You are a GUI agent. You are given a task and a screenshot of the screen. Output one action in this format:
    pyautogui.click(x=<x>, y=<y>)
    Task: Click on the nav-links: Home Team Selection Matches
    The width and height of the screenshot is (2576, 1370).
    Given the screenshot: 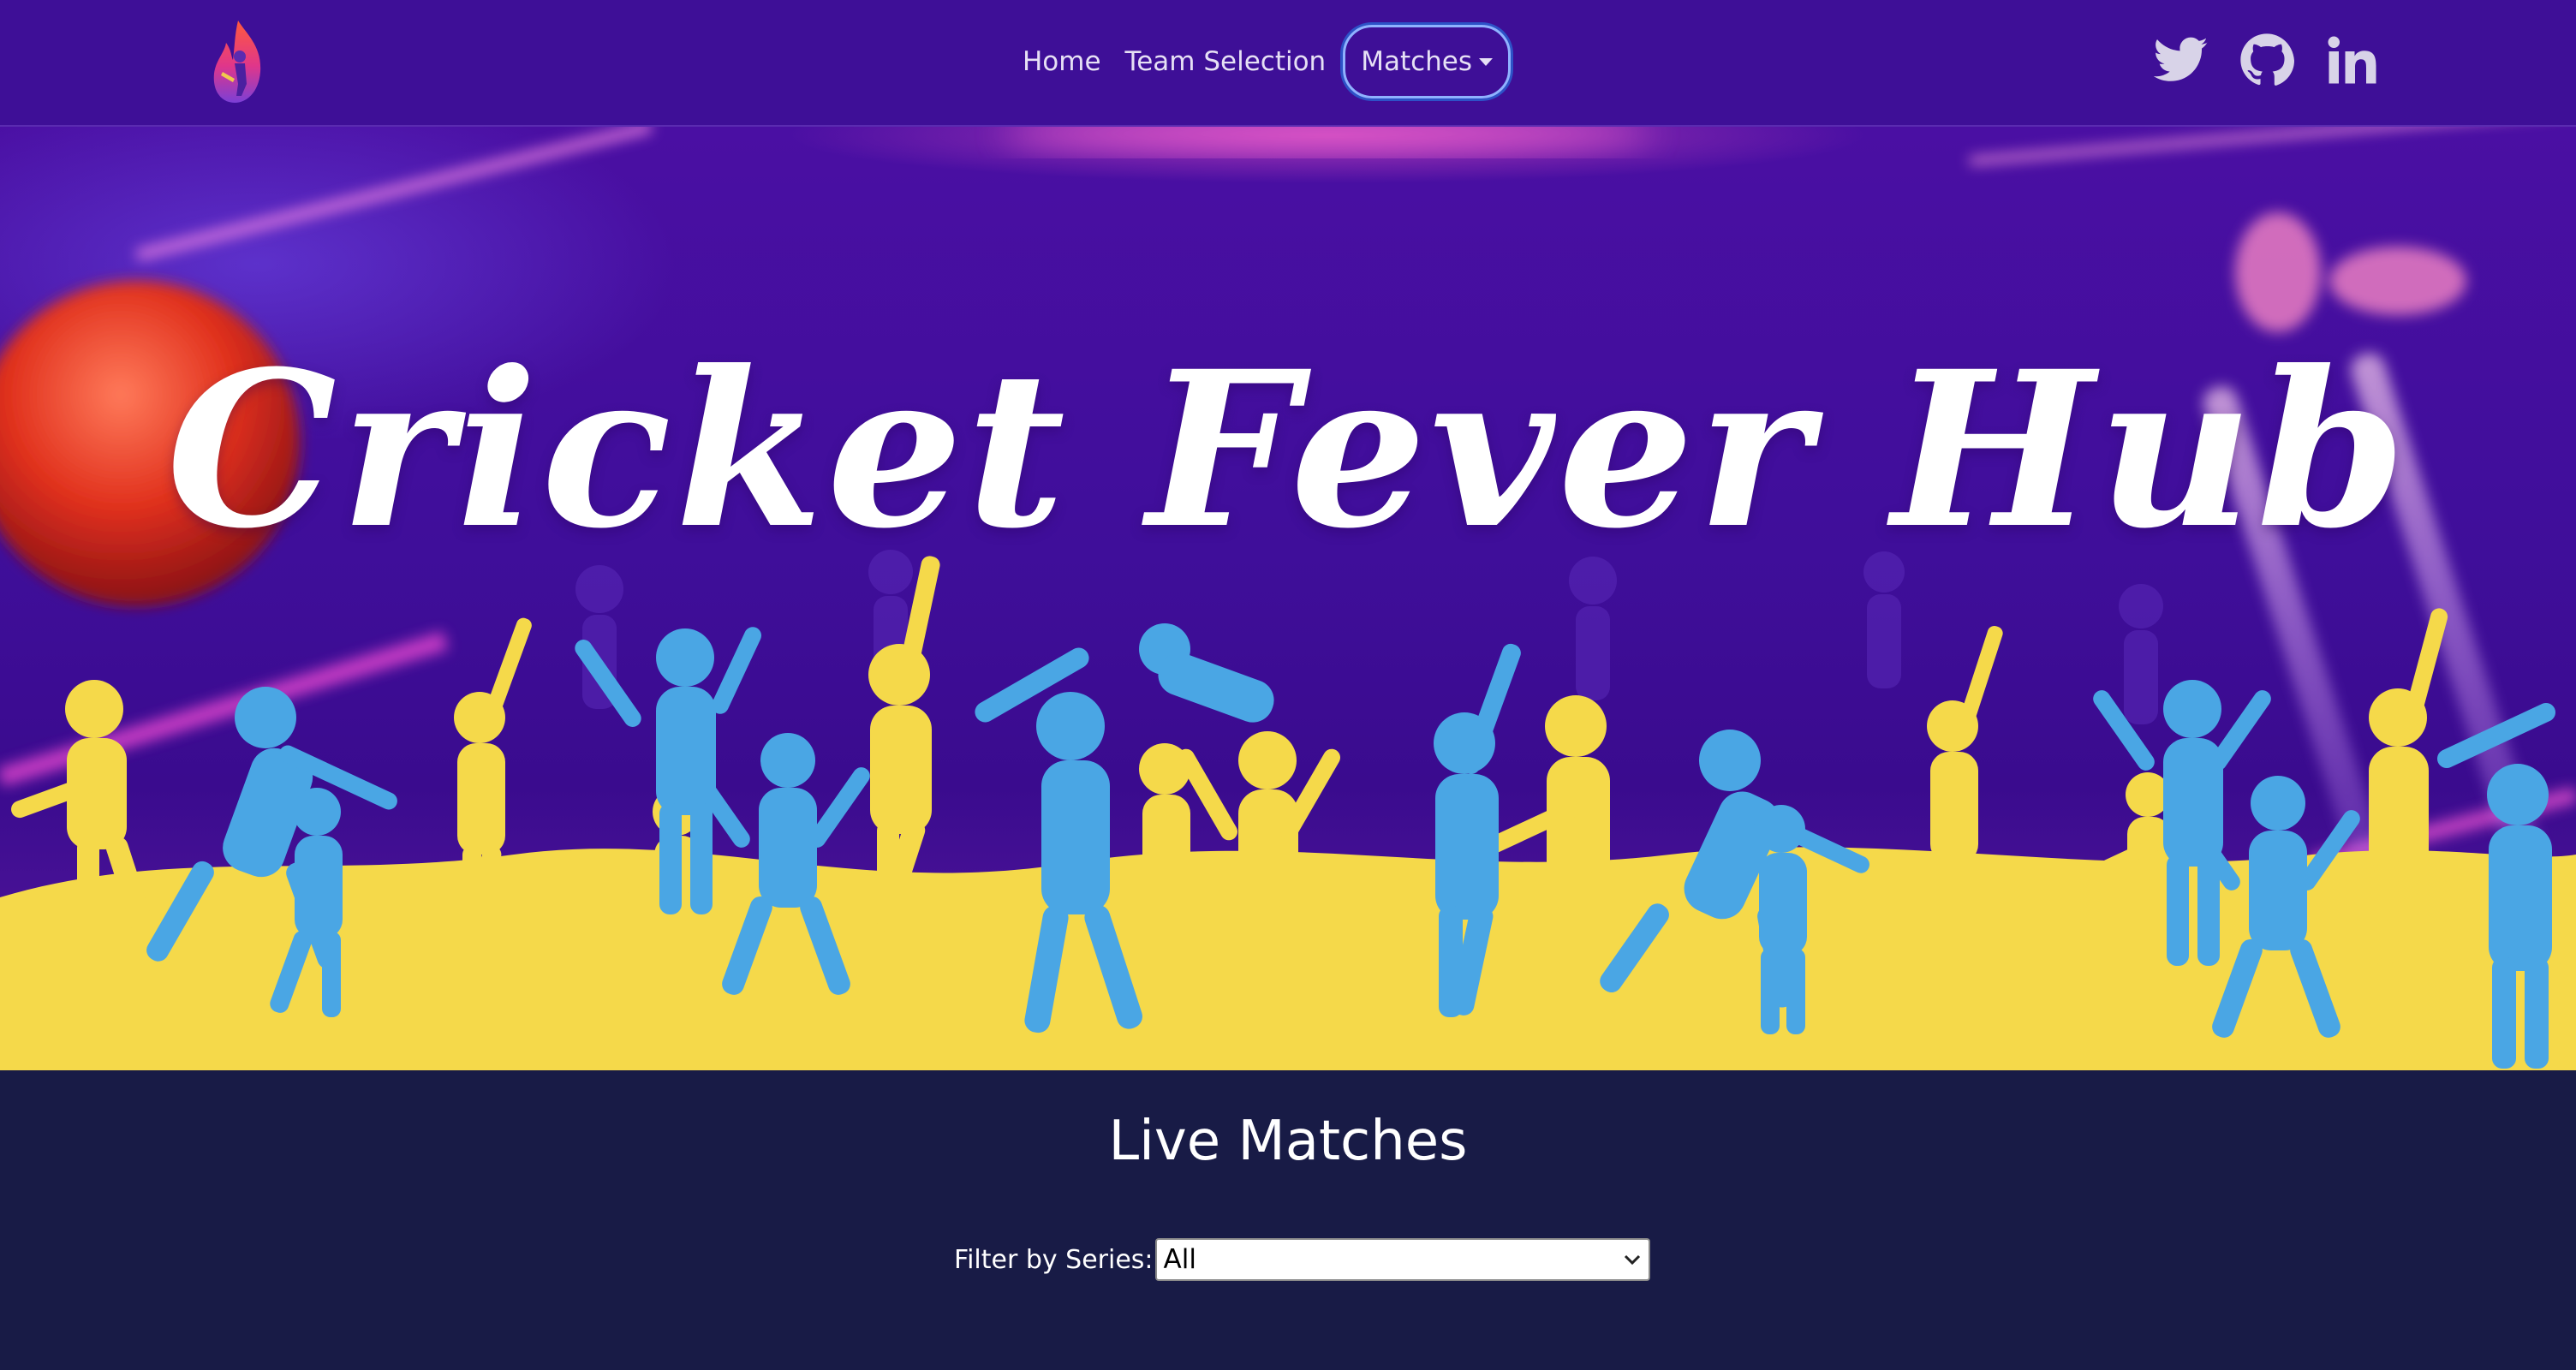 What is the action you would take?
    pyautogui.click(x=1262, y=62)
    